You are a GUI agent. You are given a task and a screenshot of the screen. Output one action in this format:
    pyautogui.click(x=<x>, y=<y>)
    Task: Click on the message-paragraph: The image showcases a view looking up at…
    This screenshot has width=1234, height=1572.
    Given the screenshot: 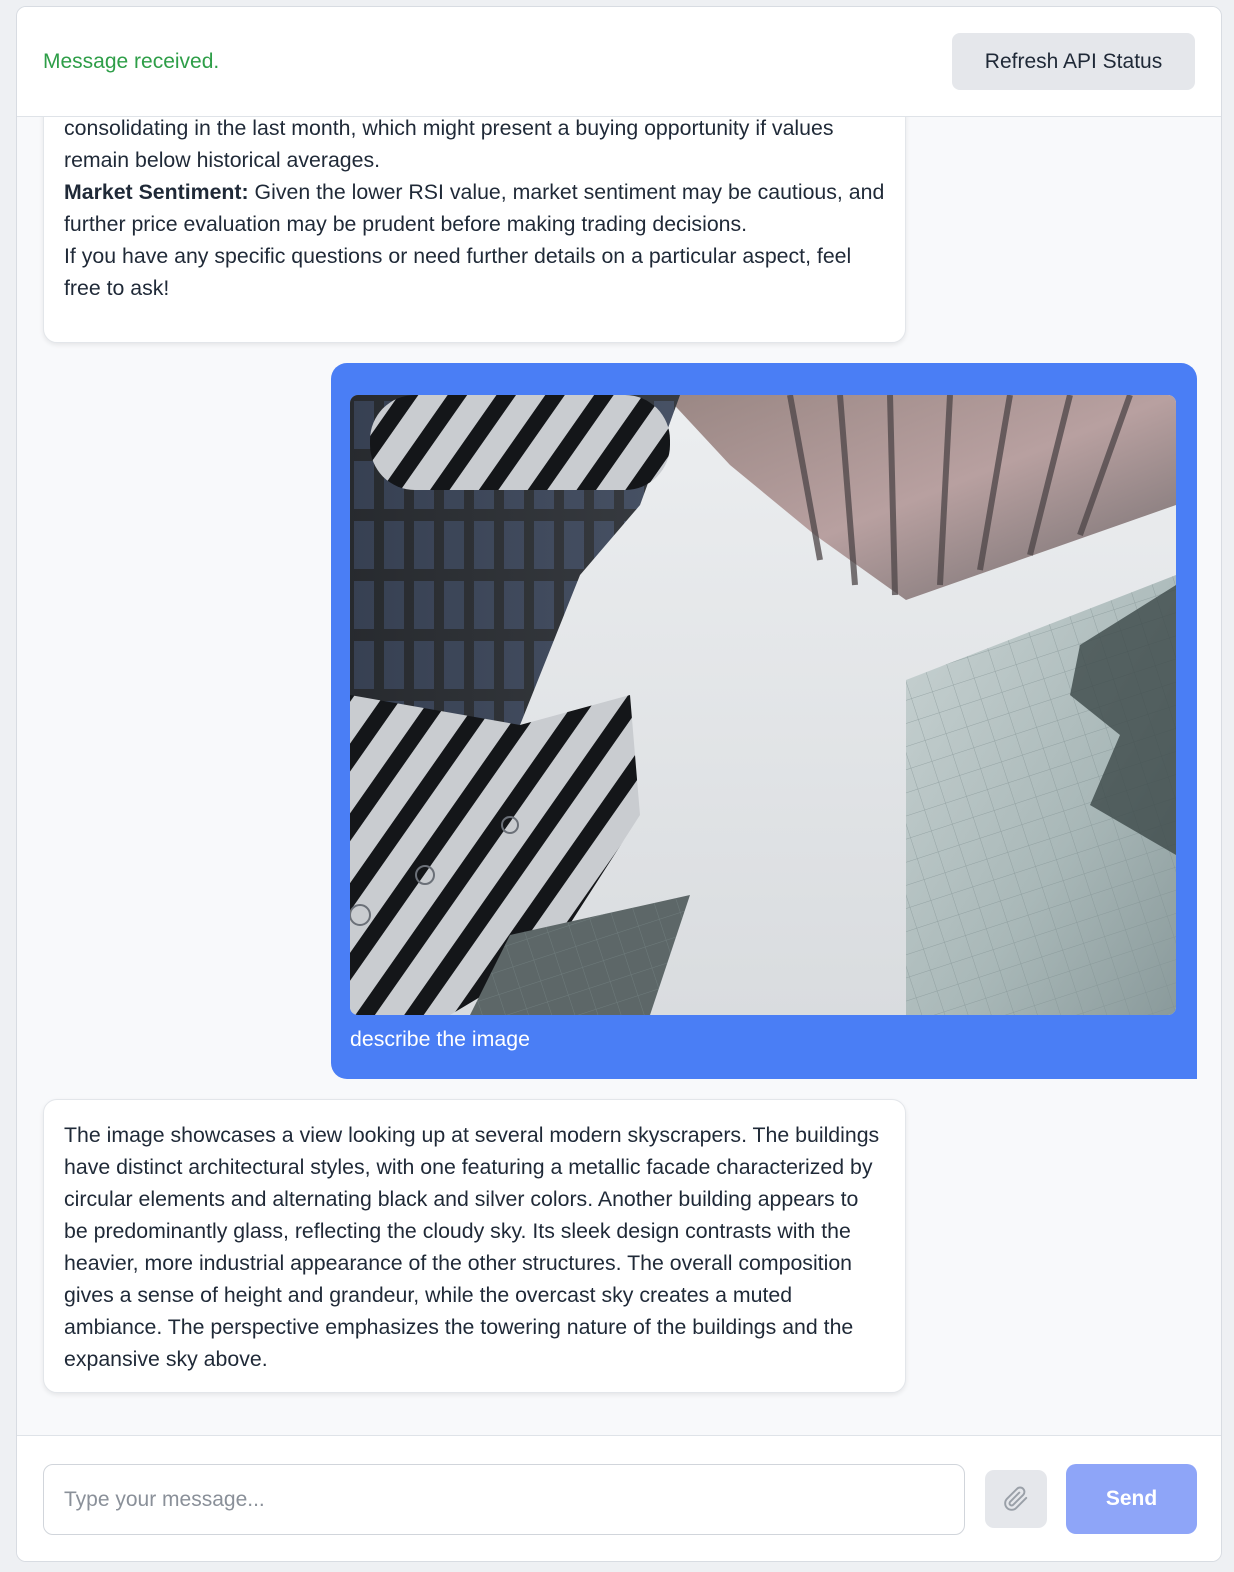 What is the action you would take?
    pyautogui.click(x=472, y=1247)
    